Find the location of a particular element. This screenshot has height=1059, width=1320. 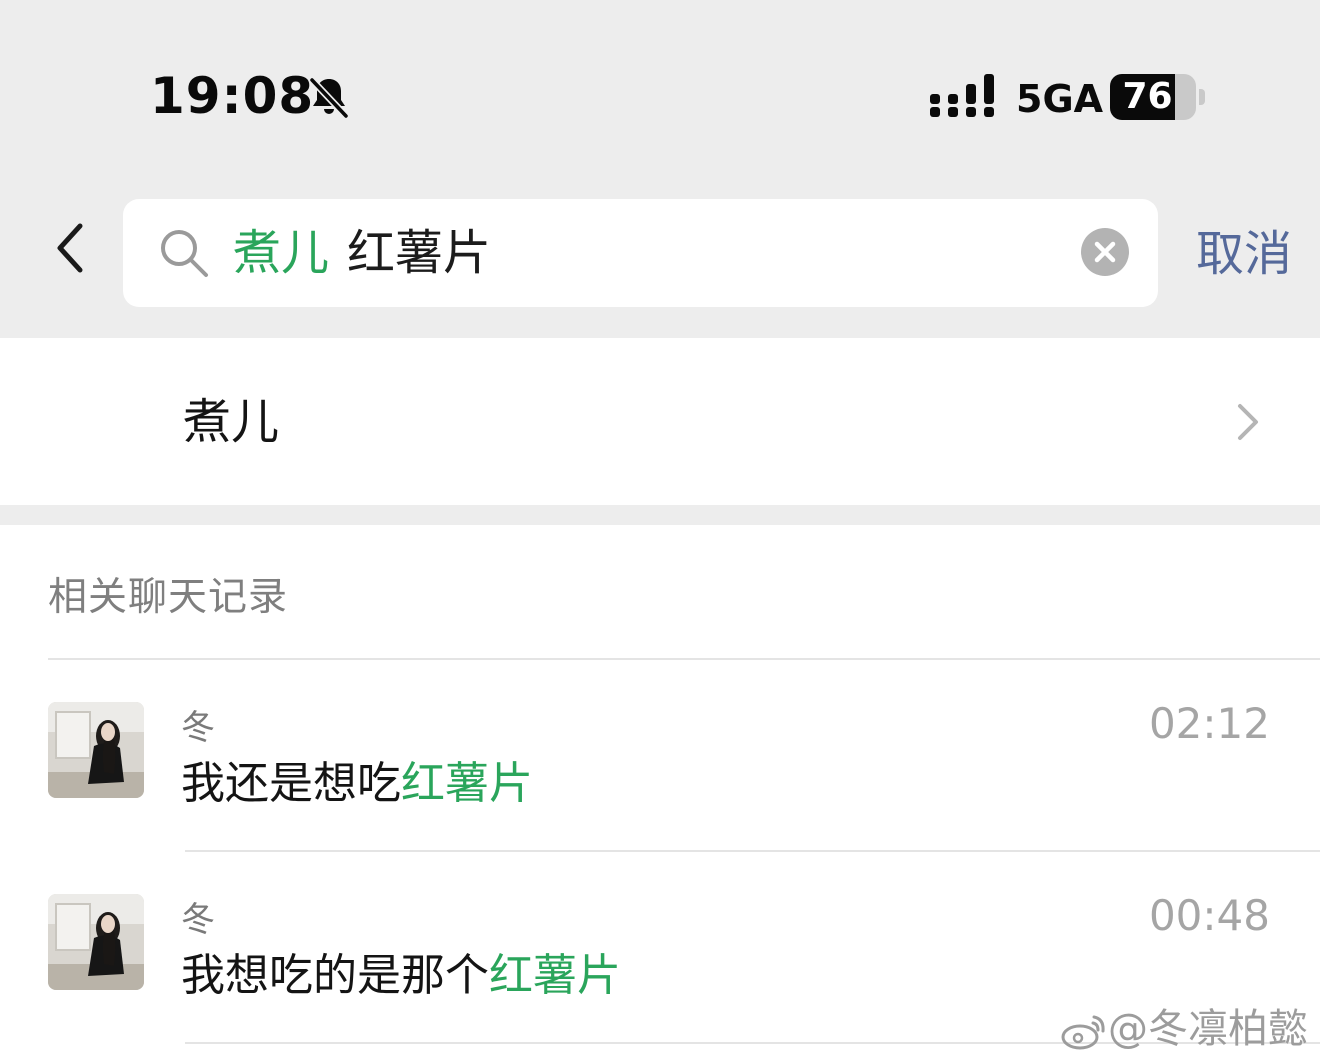

message-time: 02:12 is located at coordinates (1209, 723).